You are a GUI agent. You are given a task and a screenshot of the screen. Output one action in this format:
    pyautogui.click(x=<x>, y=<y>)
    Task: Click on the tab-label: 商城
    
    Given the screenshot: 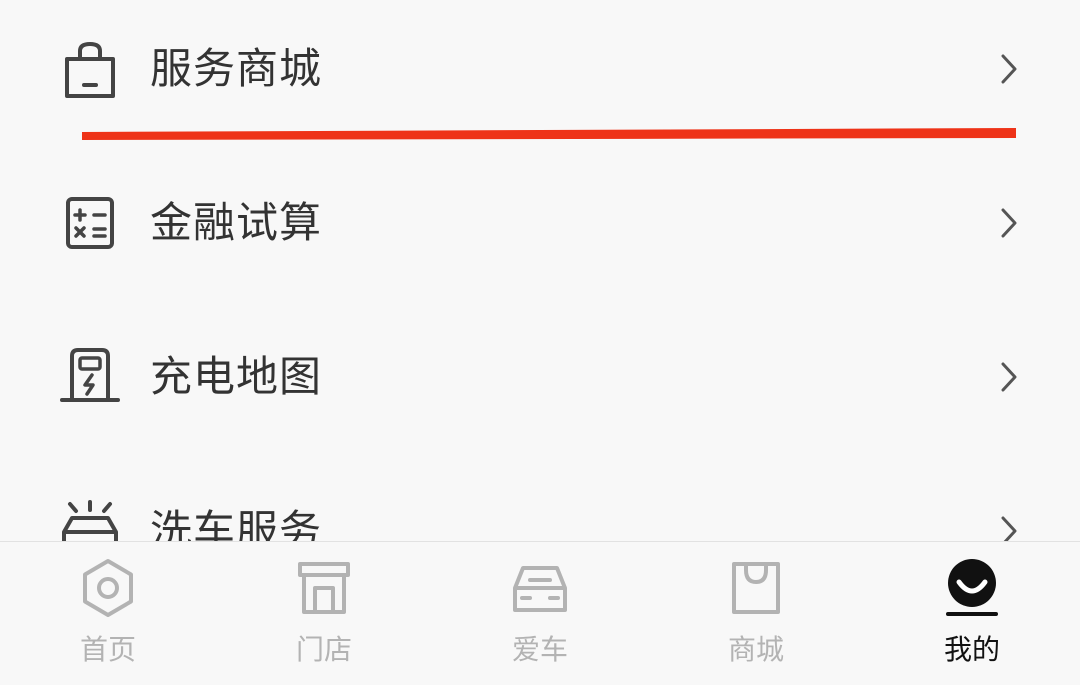 What is the action you would take?
    pyautogui.click(x=755, y=649)
    